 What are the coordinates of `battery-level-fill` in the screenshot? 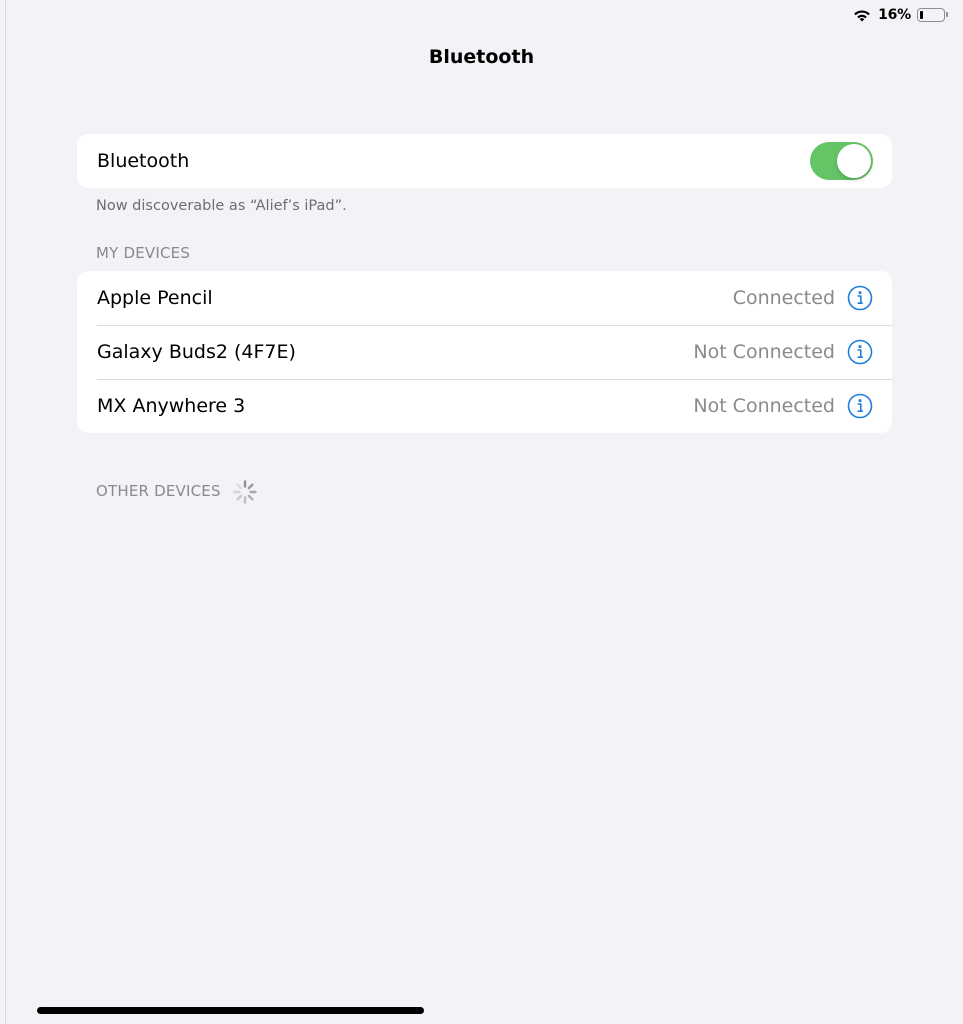 It's located at (921, 15).